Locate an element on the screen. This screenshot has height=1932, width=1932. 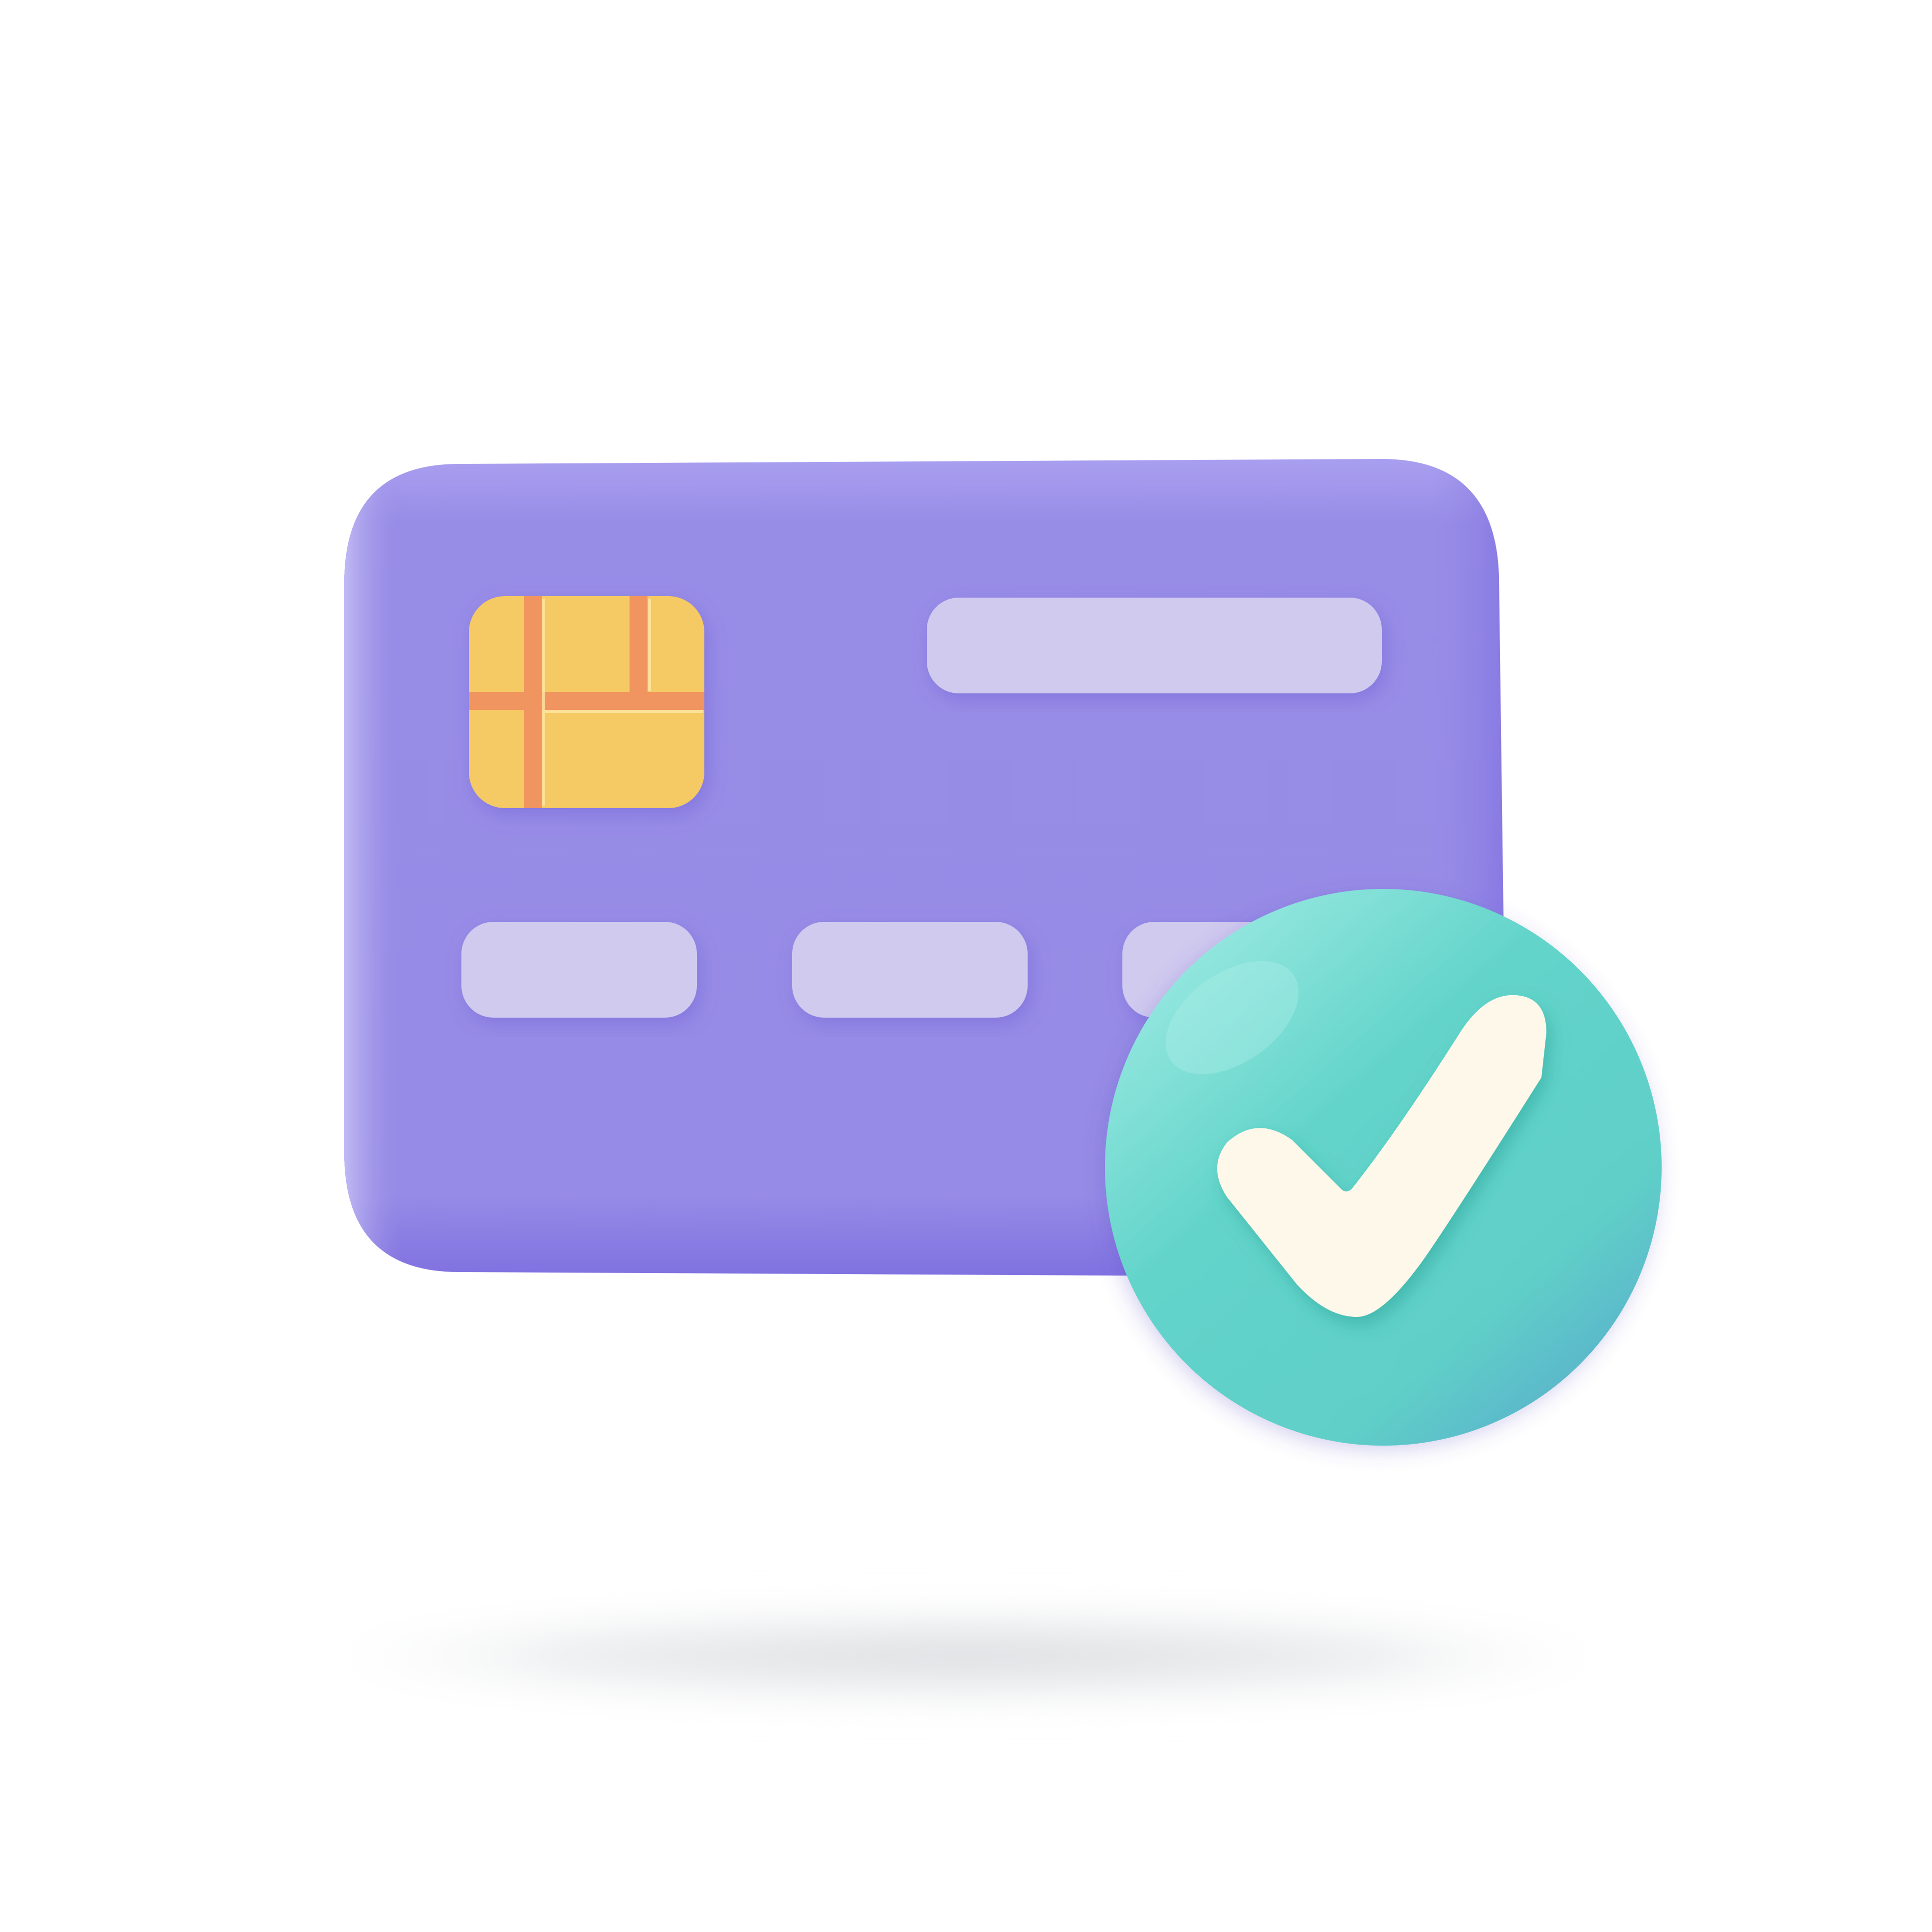
card-chip-icon is located at coordinates (586, 702).